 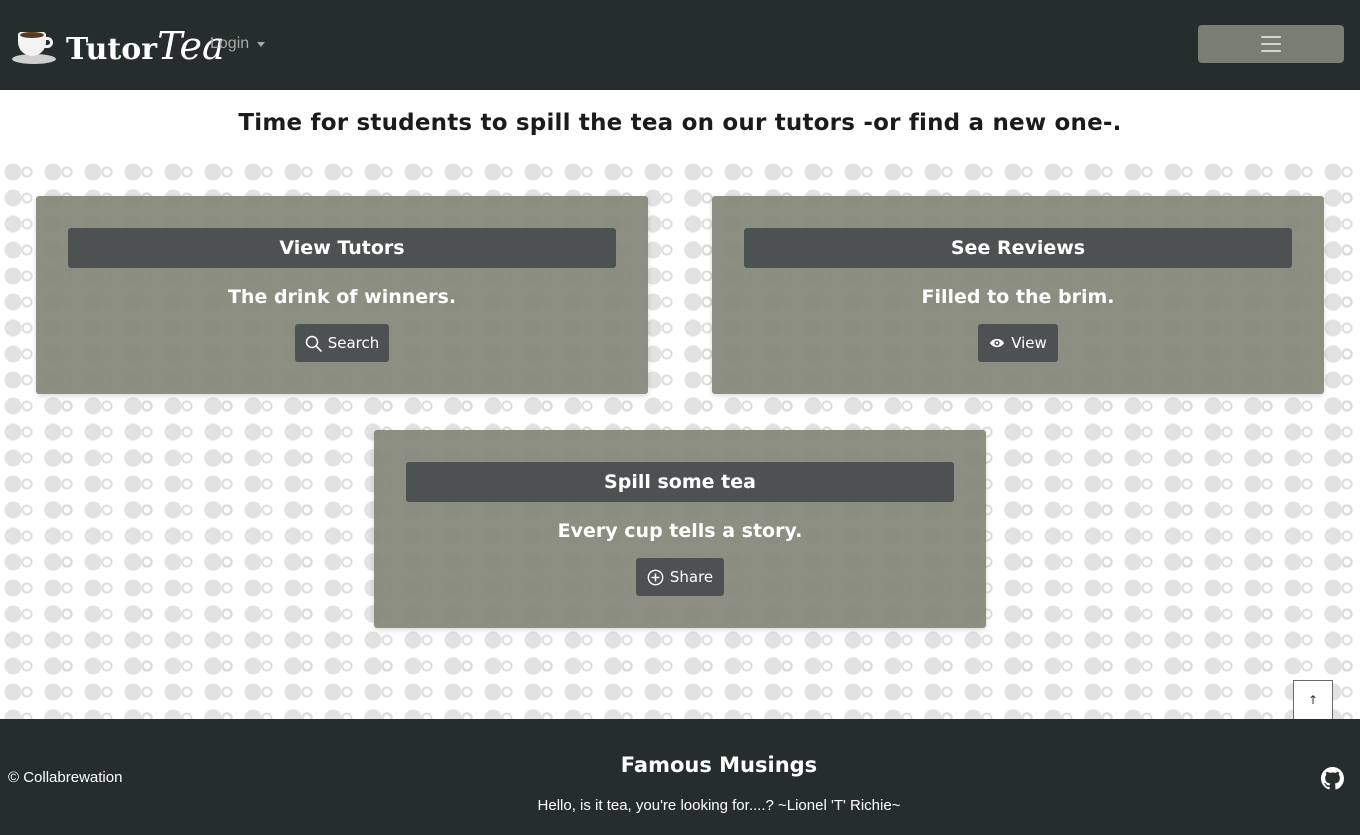 What do you see at coordinates (112, 49) in the screenshot?
I see `brand-name-main: Tutor` at bounding box center [112, 49].